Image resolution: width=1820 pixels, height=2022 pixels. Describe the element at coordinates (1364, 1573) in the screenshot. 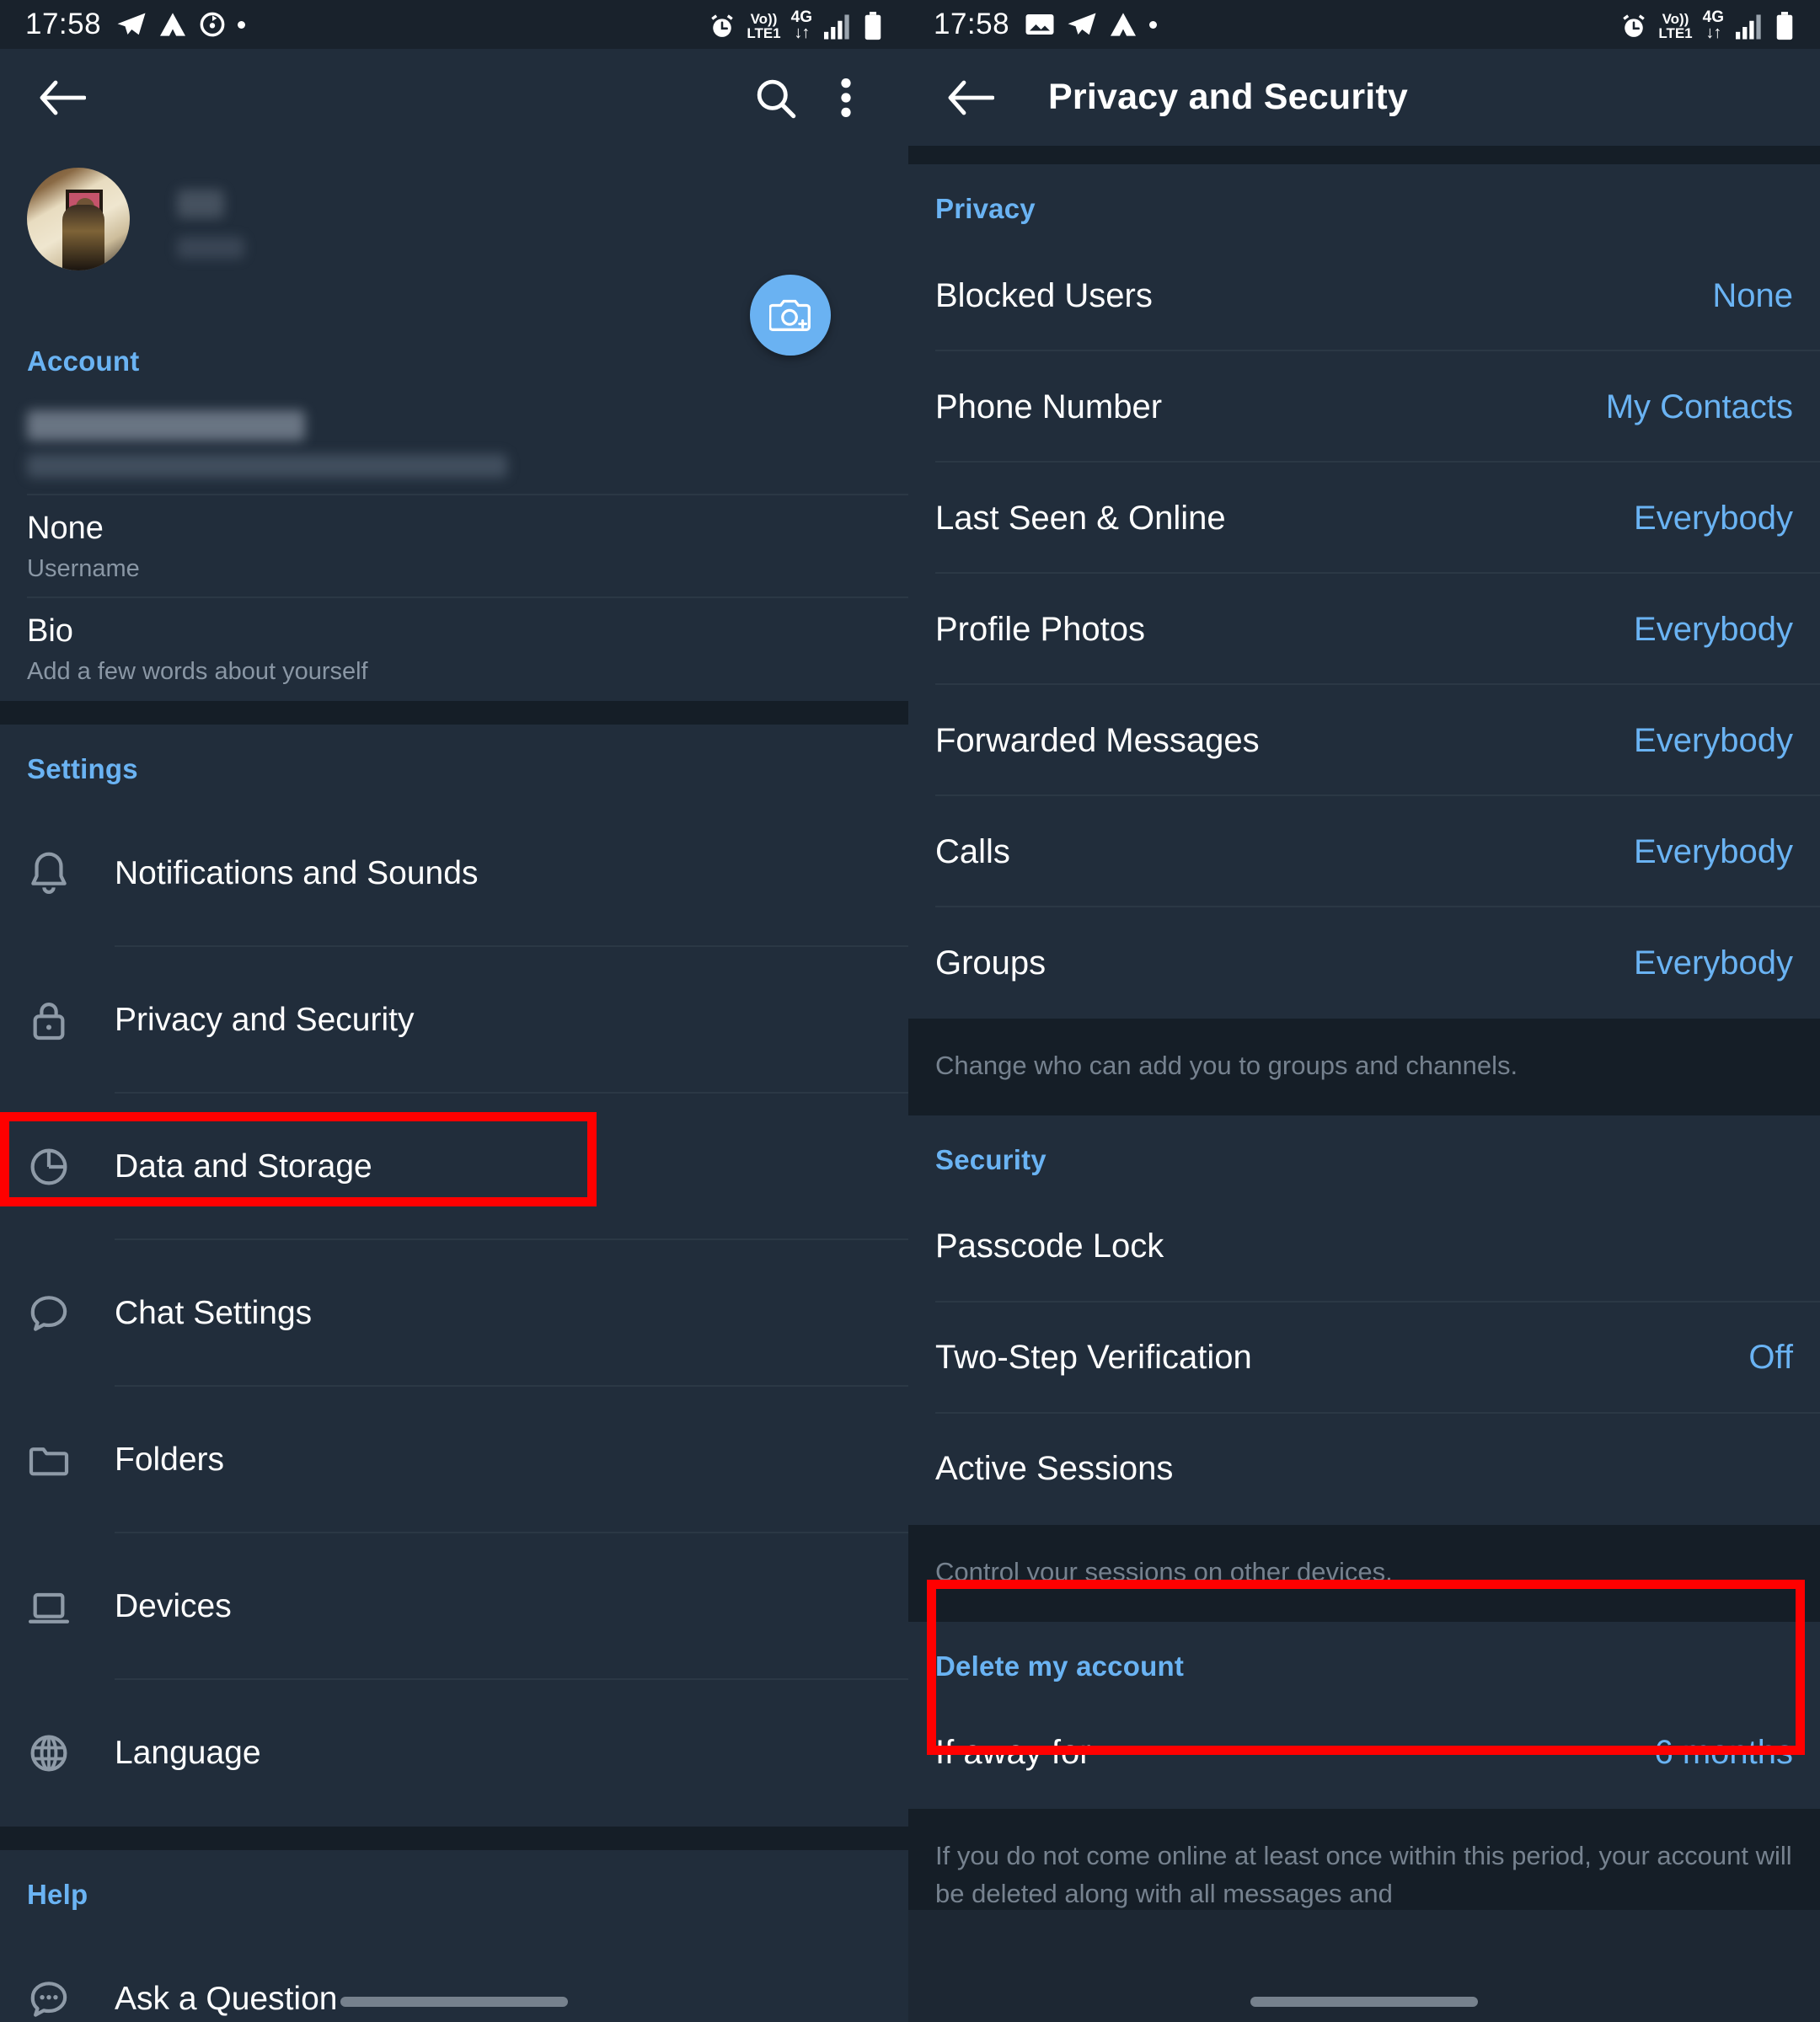

I see `security-note: Control your sessions on other devices.` at that location.